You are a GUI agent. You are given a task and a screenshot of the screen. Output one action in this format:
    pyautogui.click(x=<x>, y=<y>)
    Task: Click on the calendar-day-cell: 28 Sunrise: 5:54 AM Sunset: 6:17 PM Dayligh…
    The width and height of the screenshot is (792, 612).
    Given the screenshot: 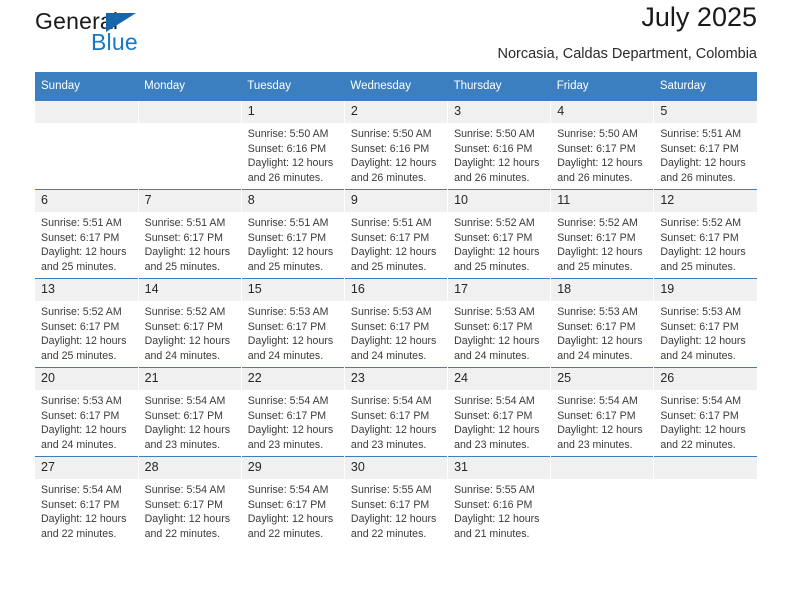 What is the action you would take?
    pyautogui.click(x=189, y=500)
    